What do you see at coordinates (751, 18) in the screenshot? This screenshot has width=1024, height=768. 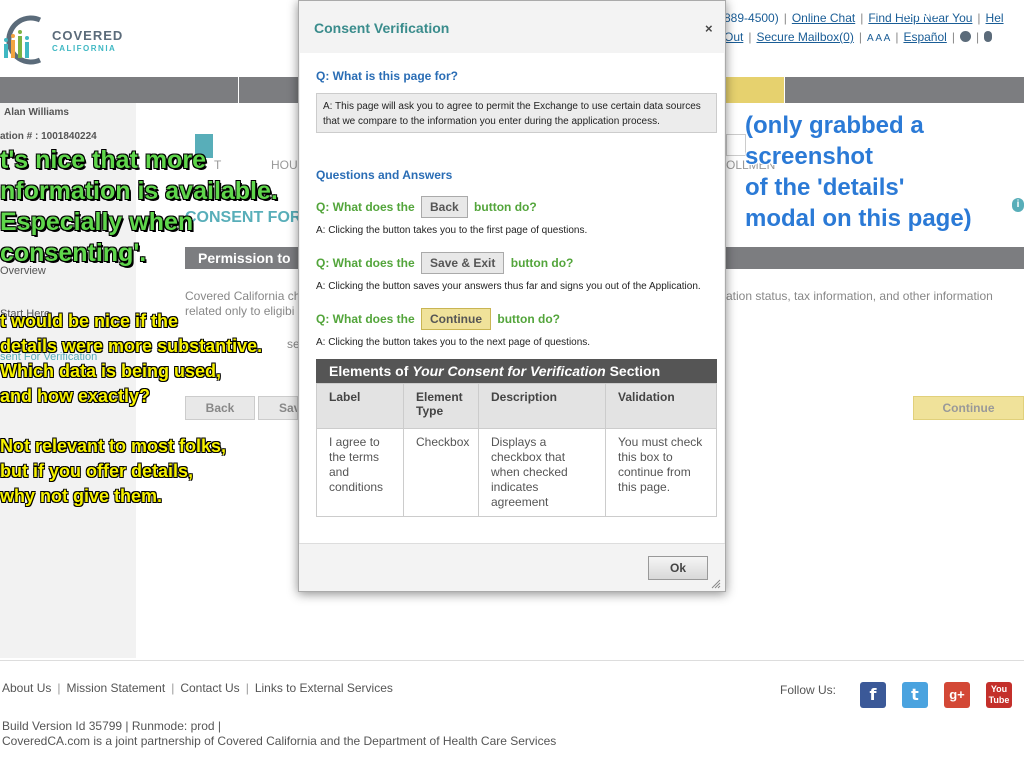 I see `phone-number: 889-4500)` at bounding box center [751, 18].